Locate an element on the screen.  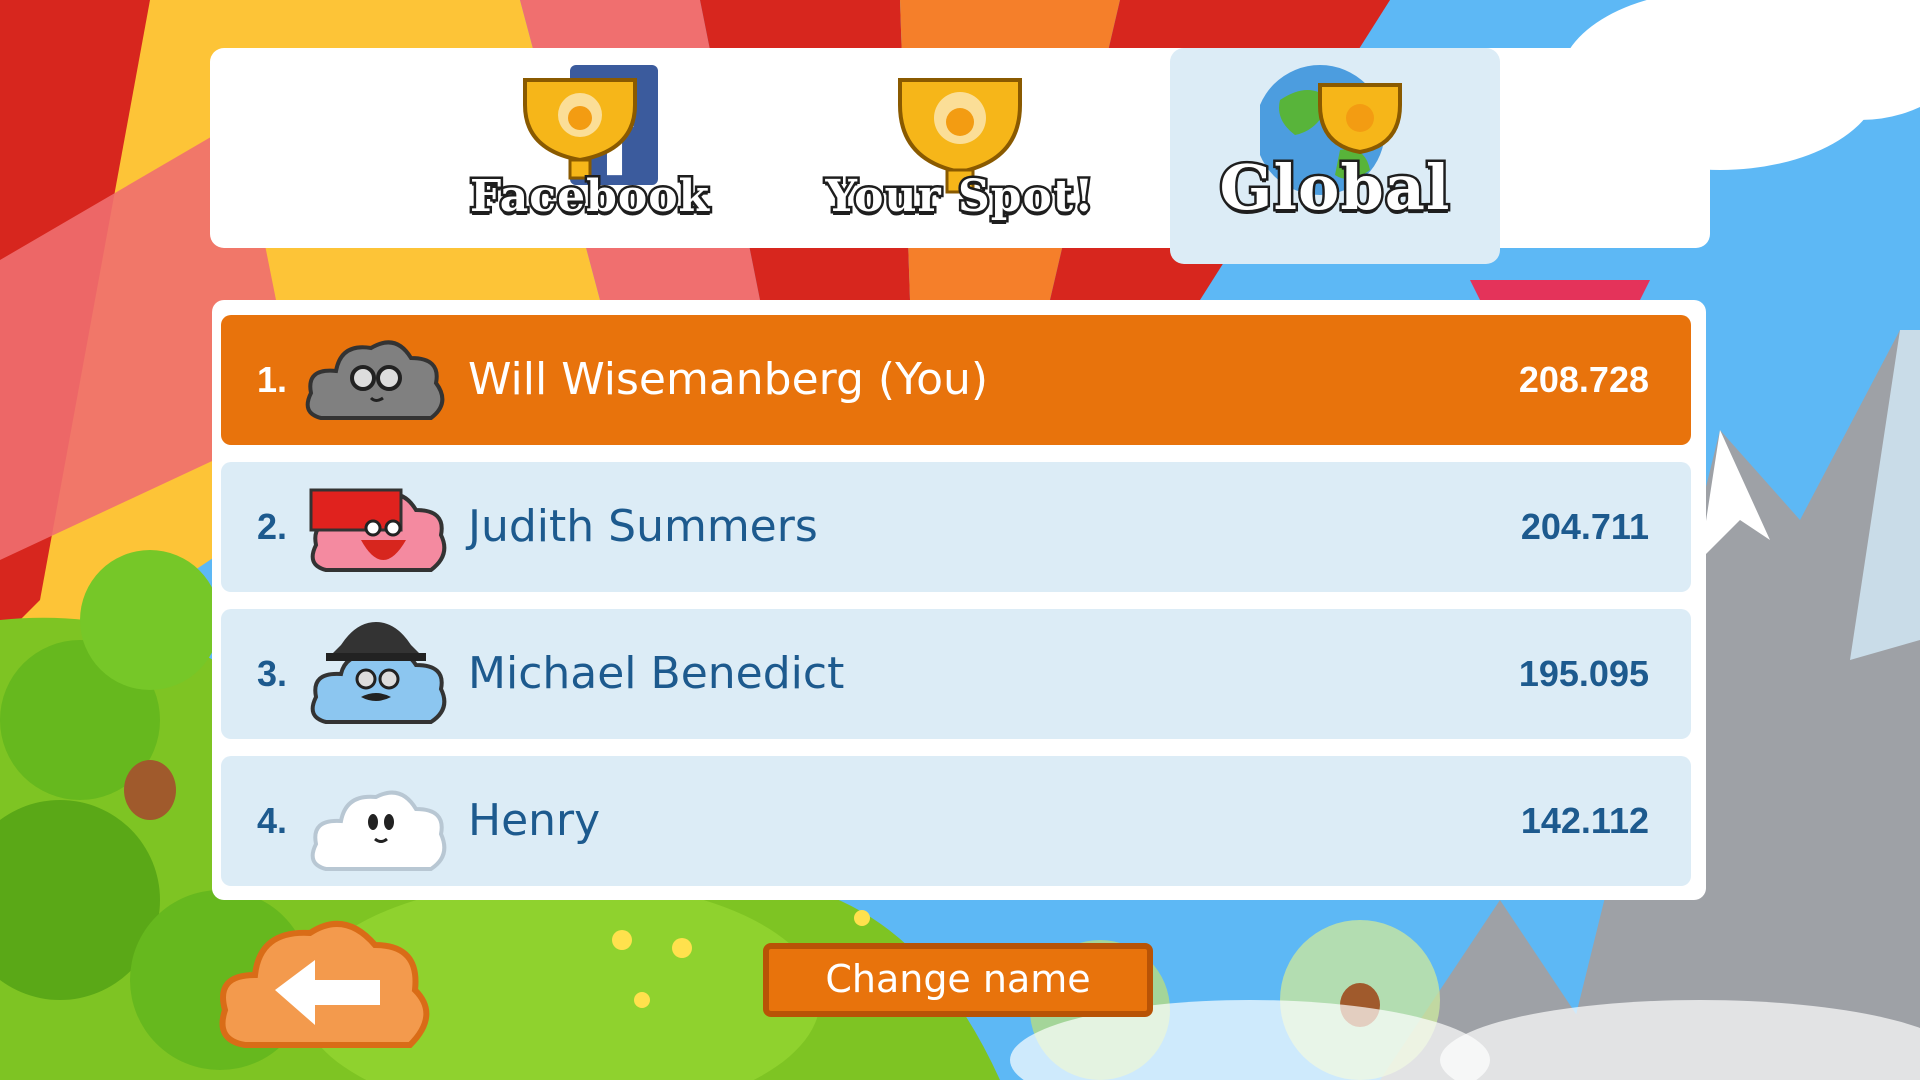
player-score: 204.711 is located at coordinates (1584, 526).